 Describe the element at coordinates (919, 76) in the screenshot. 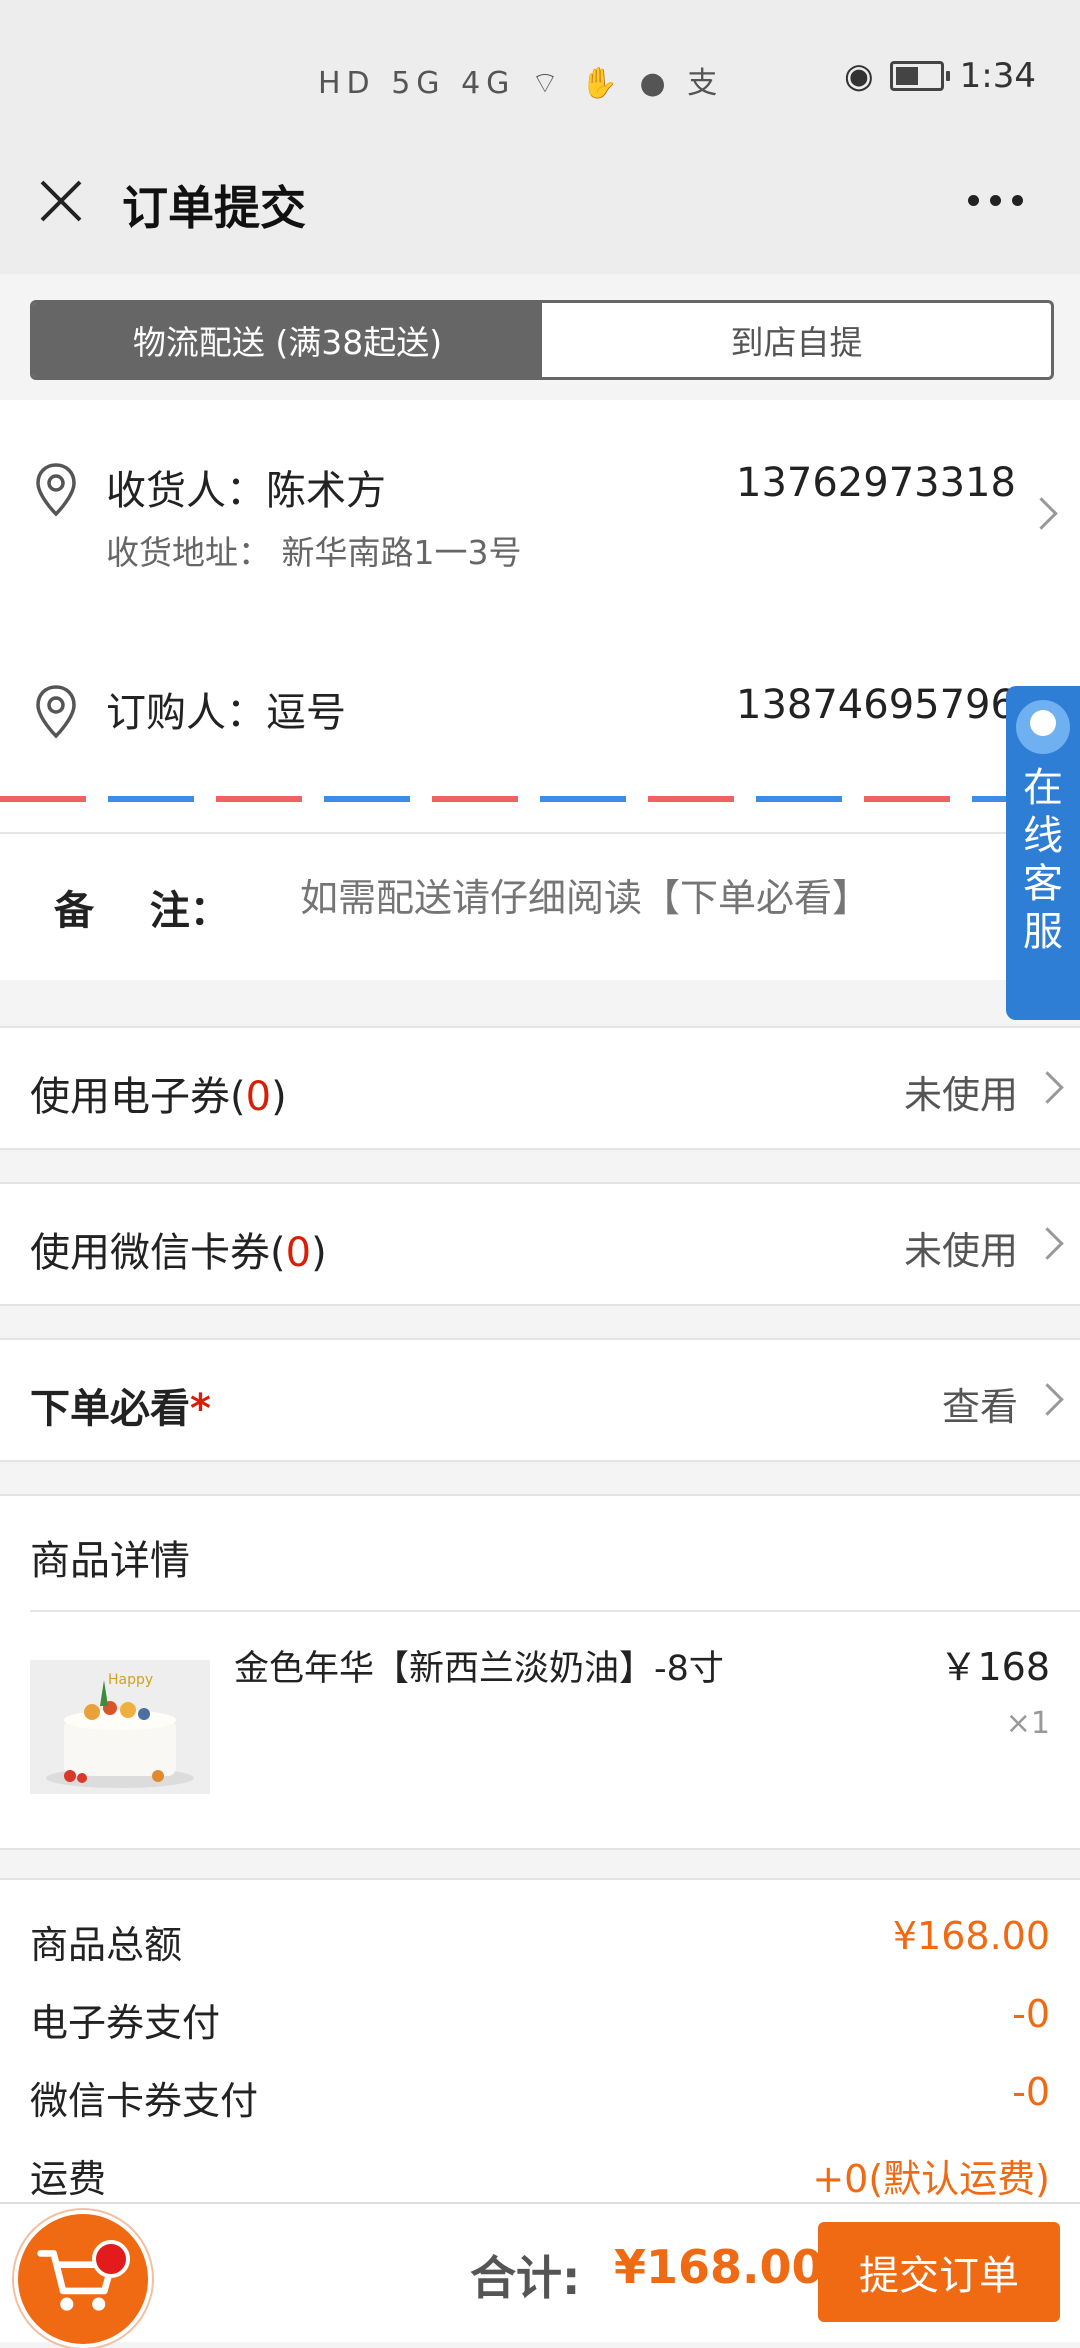

I see `battery-icon` at that location.